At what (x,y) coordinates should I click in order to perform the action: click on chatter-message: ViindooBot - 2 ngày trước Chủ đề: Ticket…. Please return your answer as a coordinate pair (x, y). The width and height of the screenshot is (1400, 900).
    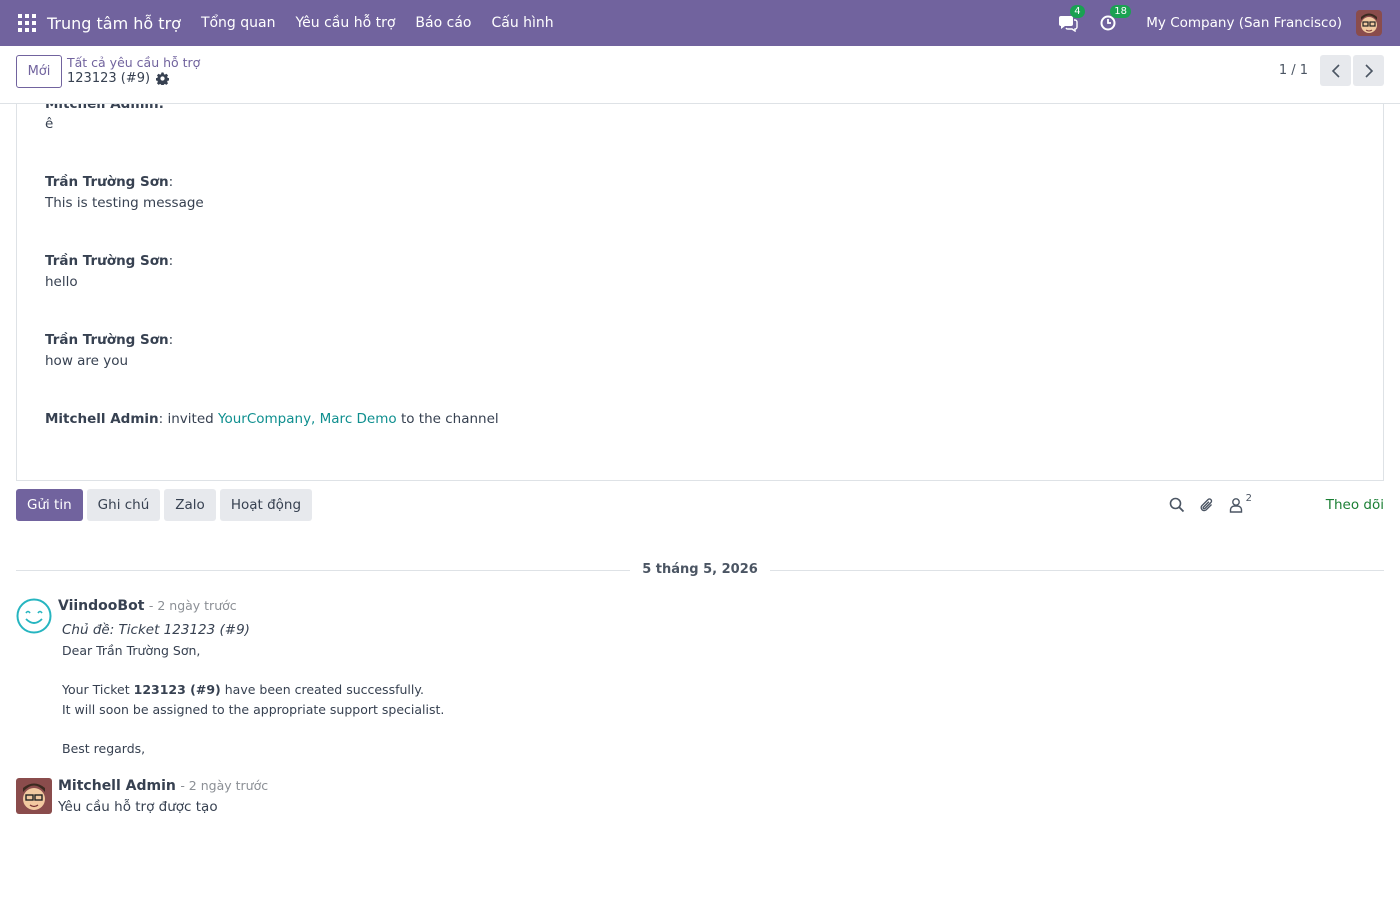
    Looking at the image, I should click on (316, 680).